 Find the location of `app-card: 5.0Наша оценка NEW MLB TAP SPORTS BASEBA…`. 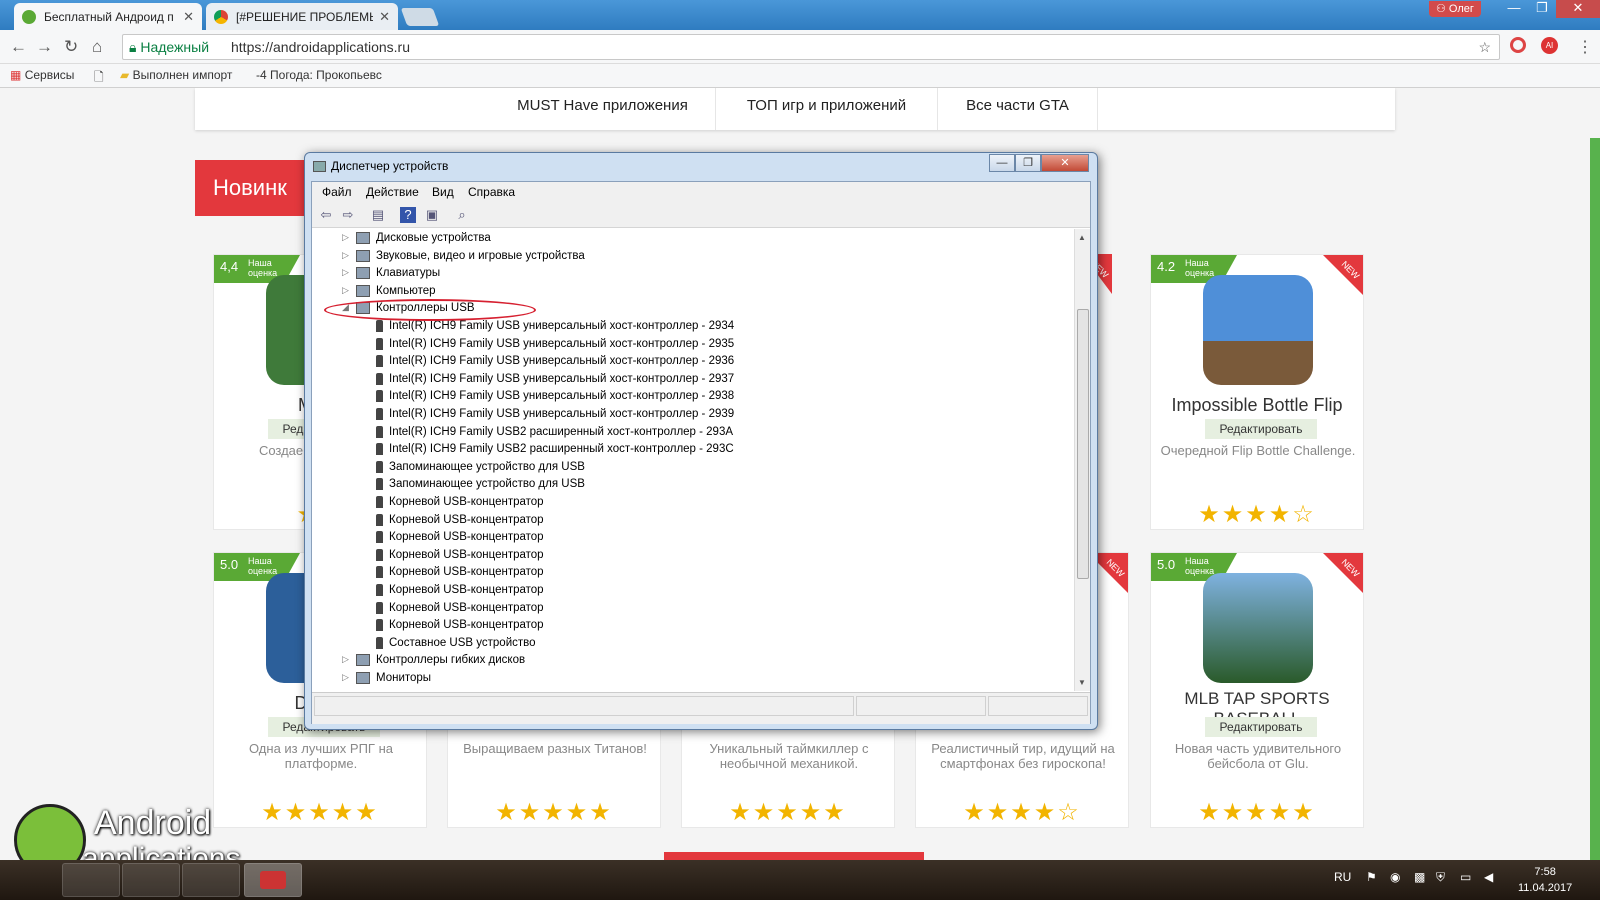

app-card: 5.0Наша оценка NEW MLB TAP SPORTS BASEBA… is located at coordinates (1257, 690).